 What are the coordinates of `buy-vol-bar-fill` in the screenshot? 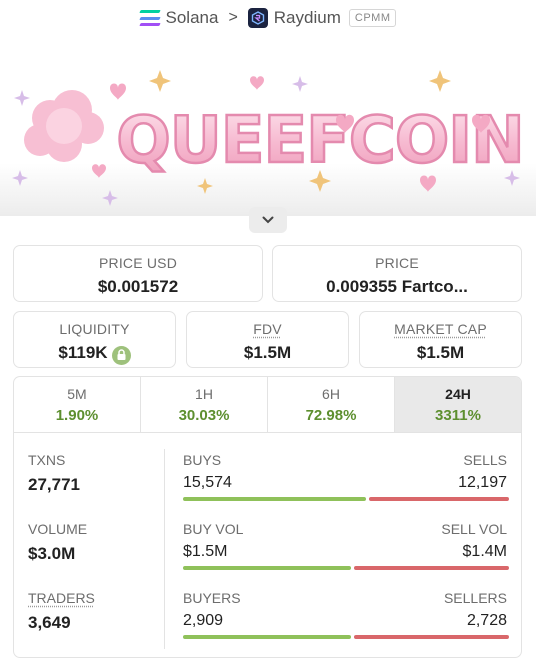 It's located at (267, 568).